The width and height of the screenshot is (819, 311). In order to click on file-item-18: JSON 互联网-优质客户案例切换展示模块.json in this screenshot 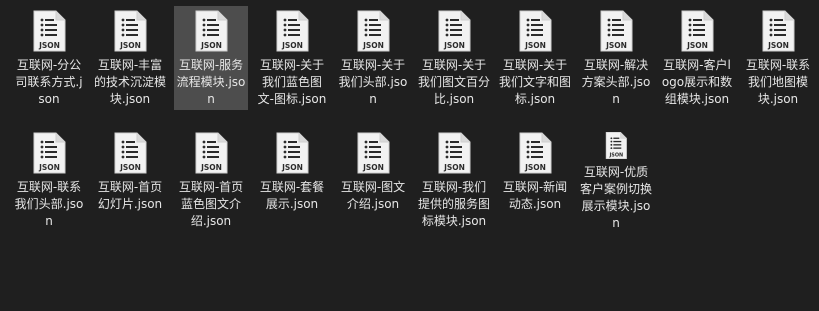, I will do `click(616, 180)`.